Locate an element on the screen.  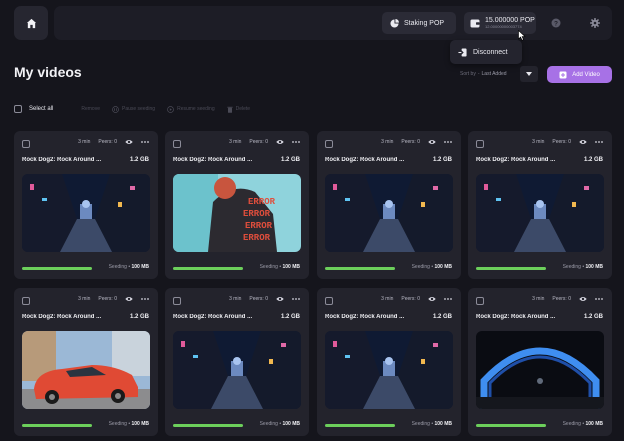
pie-chart-icon is located at coordinates (394, 23).